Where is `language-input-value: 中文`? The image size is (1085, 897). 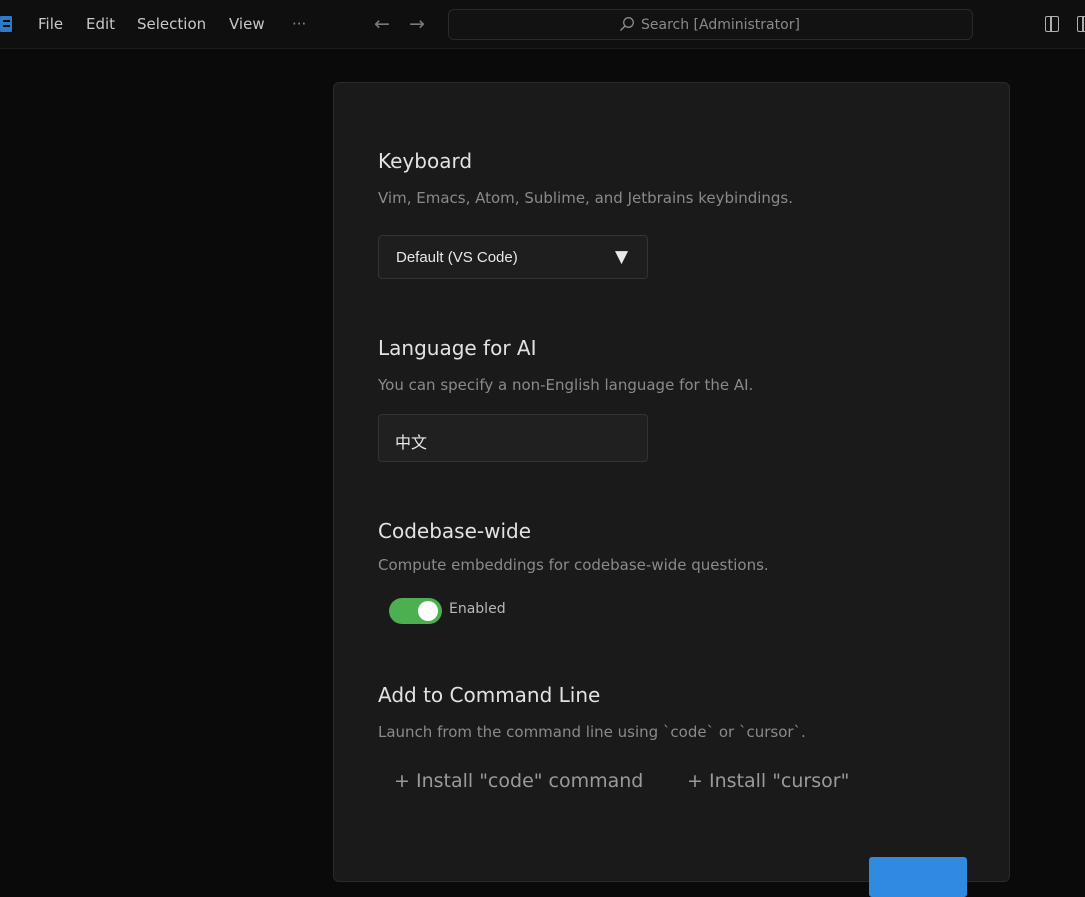
language-input-value: 中文 is located at coordinates (411, 442).